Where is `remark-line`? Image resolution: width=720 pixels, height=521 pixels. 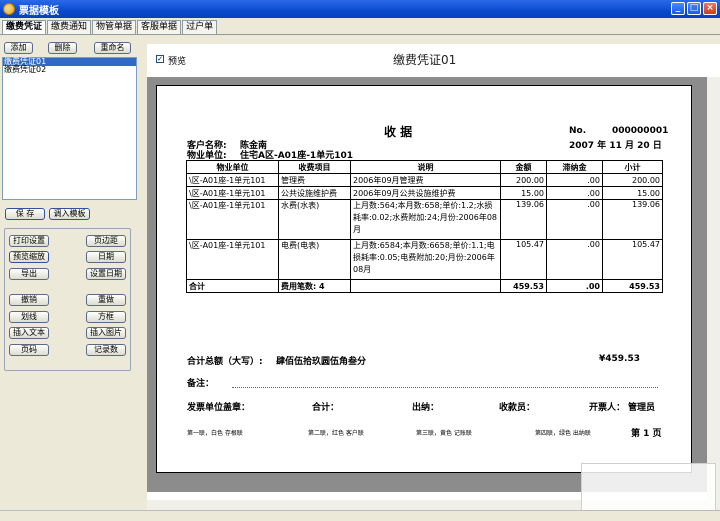 remark-line is located at coordinates (445, 387).